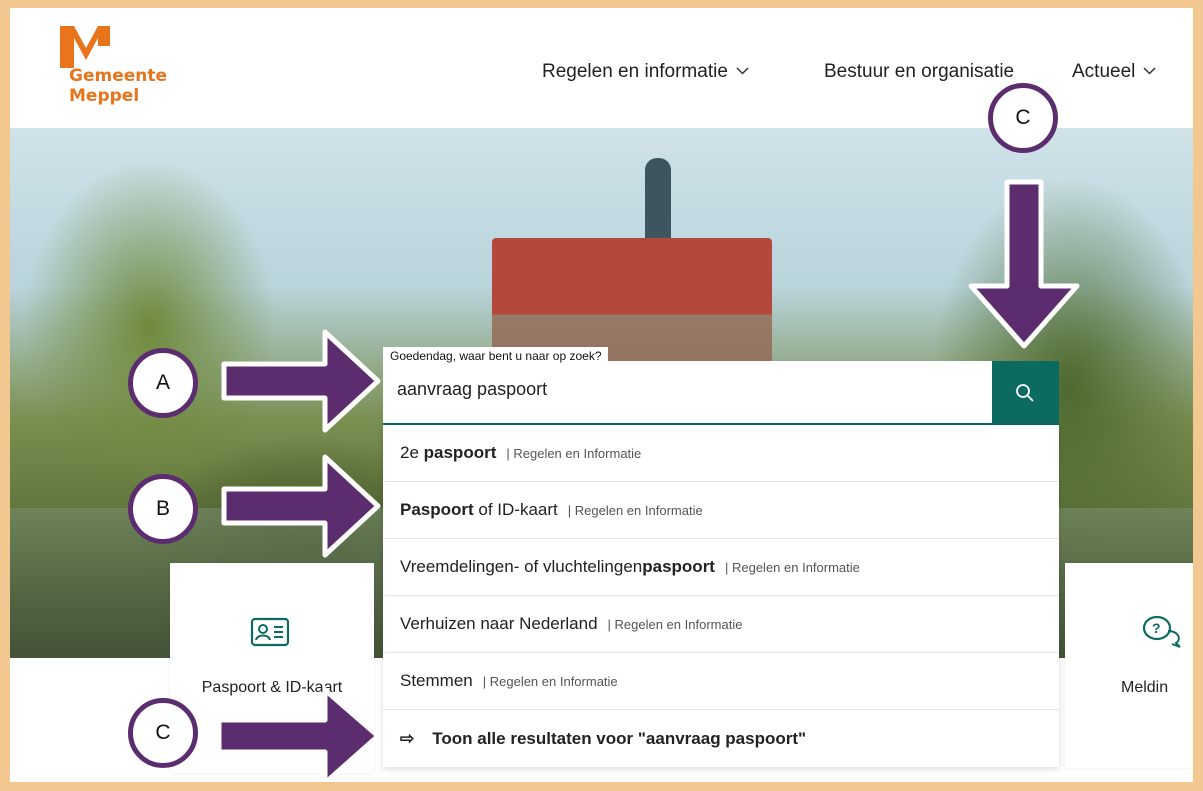  I want to click on card-melding: ? Meldin, so click(1129, 665).